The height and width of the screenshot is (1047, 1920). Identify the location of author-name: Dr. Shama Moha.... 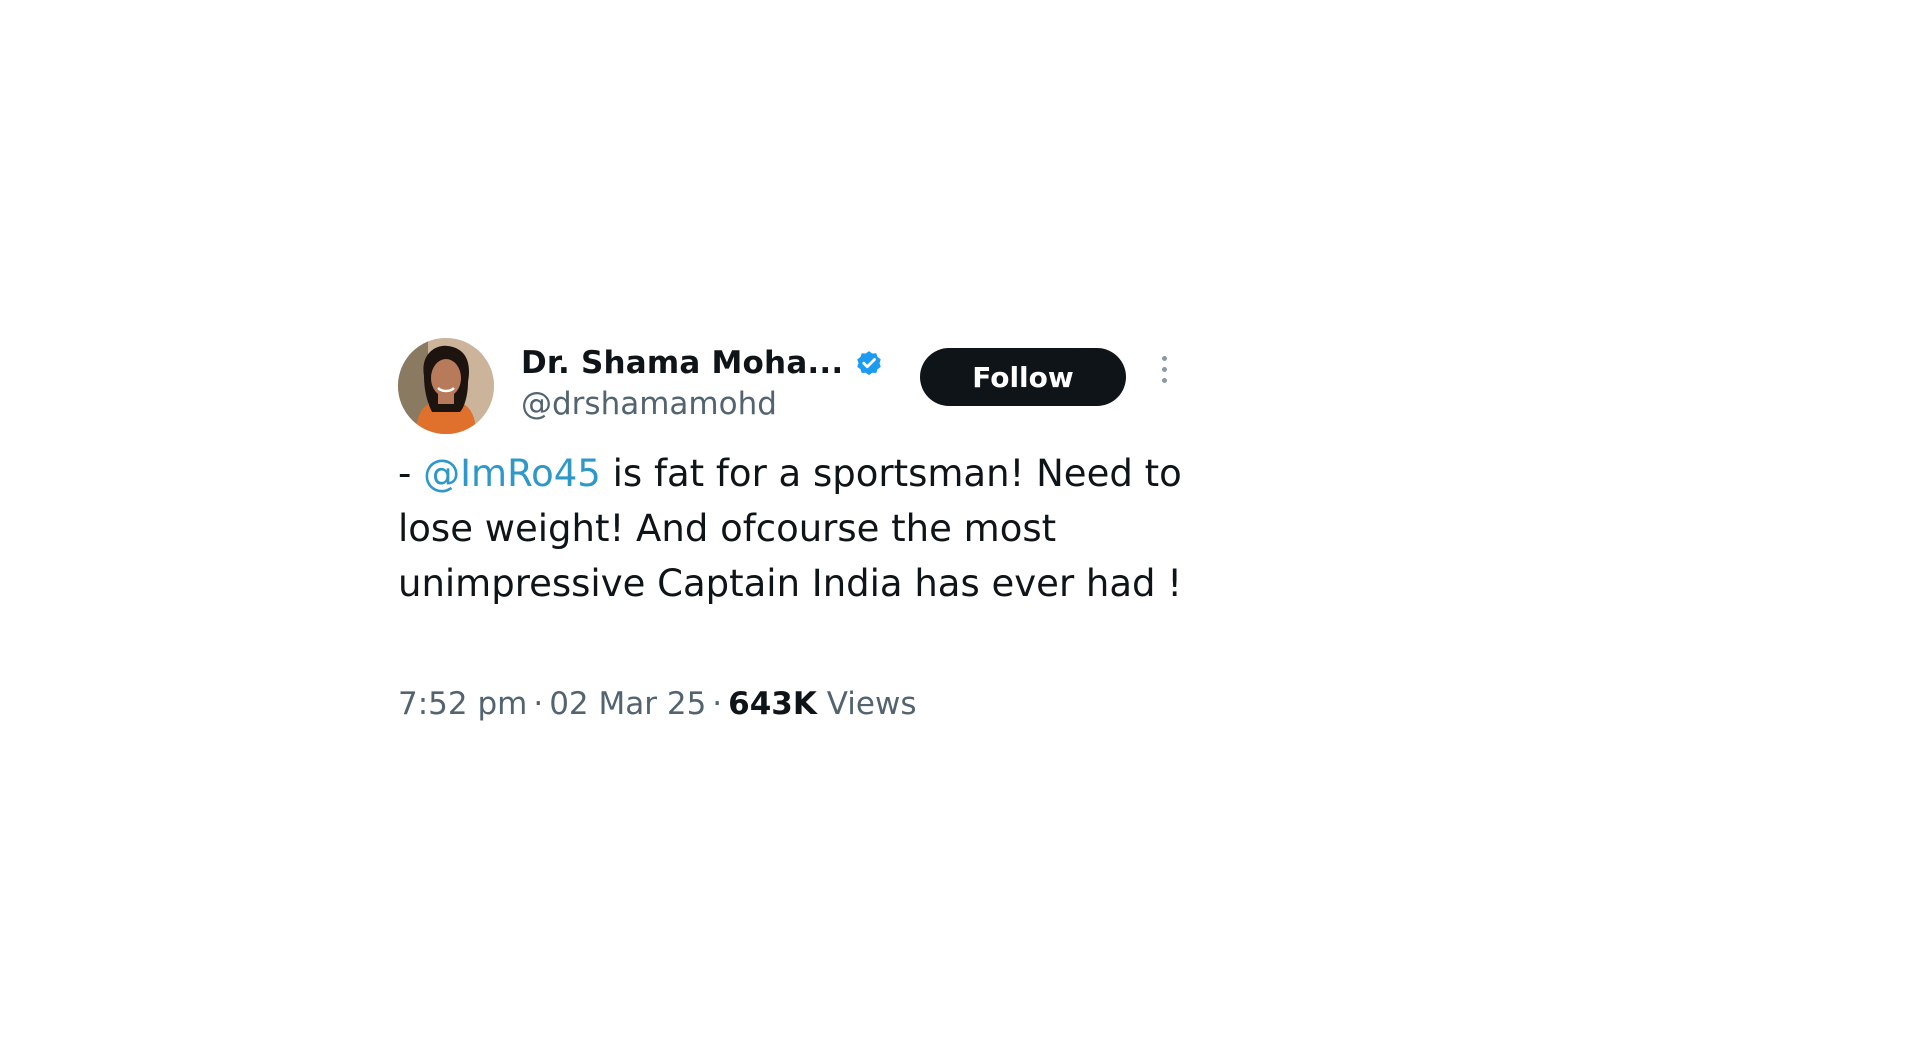
(682, 363).